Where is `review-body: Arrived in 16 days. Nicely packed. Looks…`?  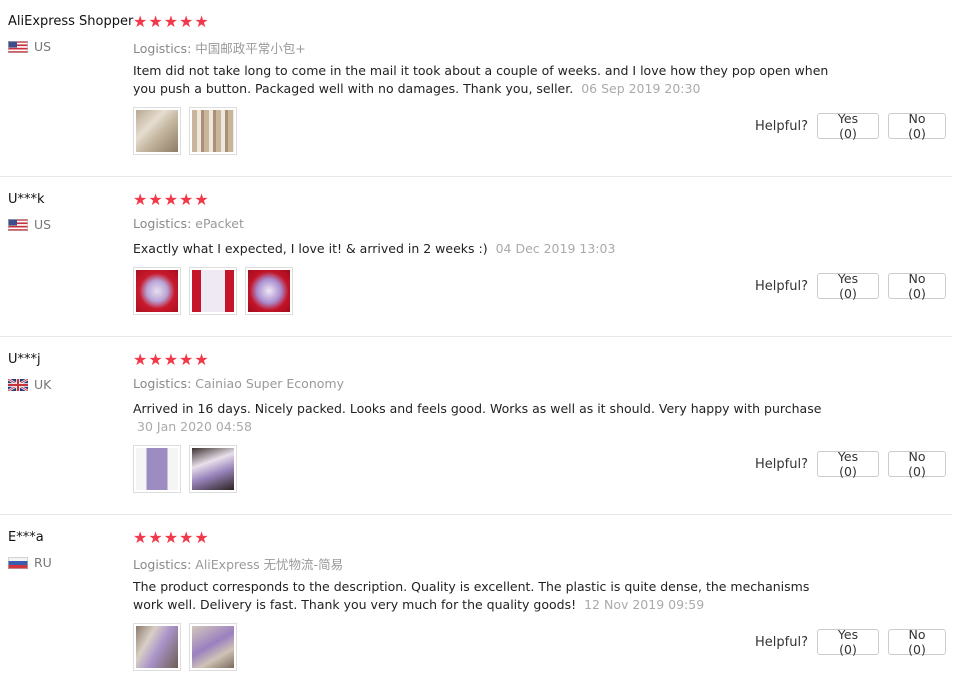 review-body: Arrived in 16 days. Nicely packed. Looks… is located at coordinates (477, 408).